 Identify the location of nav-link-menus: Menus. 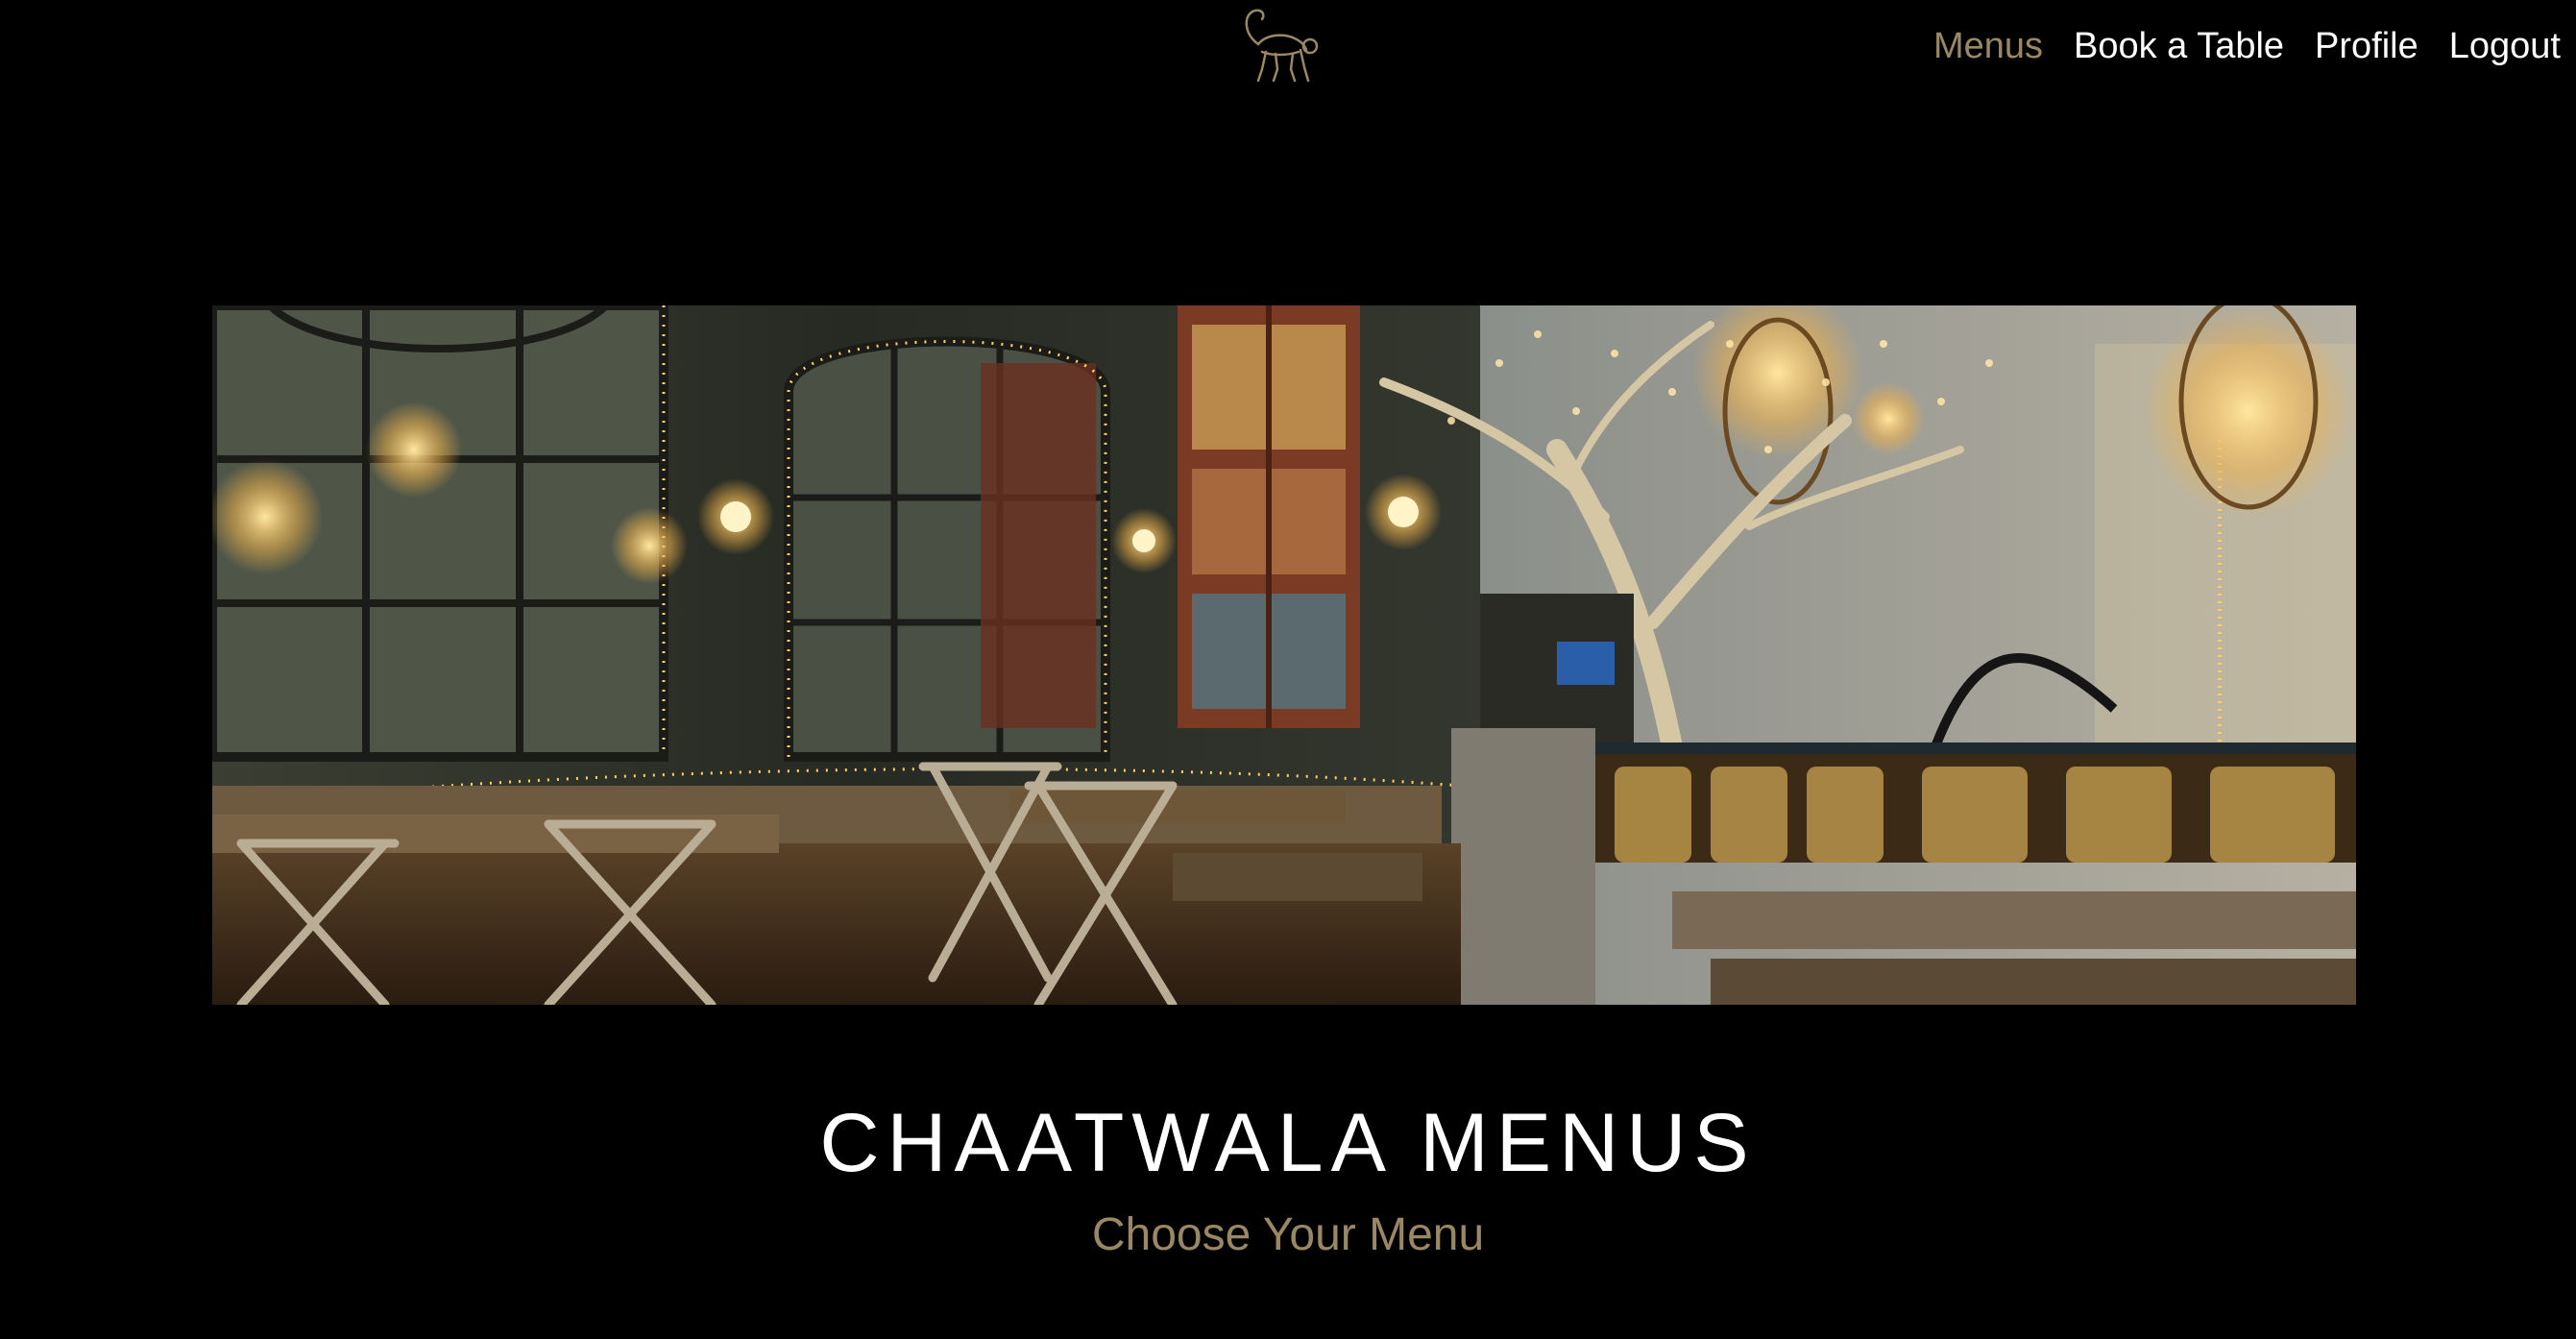
(1988, 46).